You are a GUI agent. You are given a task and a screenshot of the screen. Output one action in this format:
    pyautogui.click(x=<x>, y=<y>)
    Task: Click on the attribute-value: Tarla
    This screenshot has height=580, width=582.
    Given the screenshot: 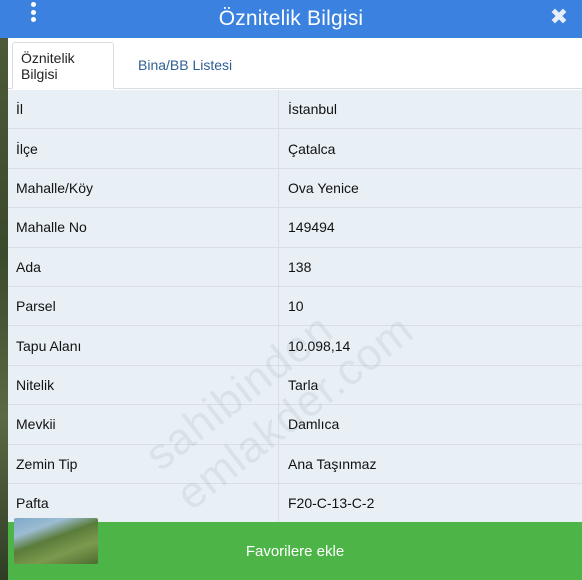 What is the action you would take?
    pyautogui.click(x=303, y=384)
    